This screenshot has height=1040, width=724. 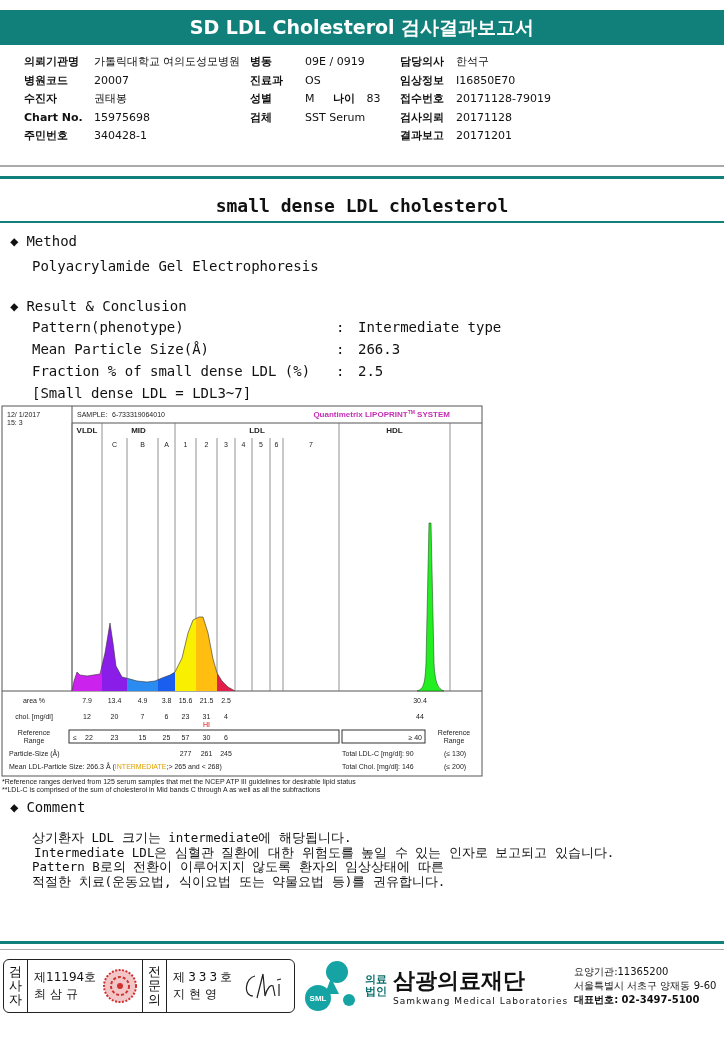 What do you see at coordinates (195, 994) in the screenshot?
I see `specialist-name: 지 현 영` at bounding box center [195, 994].